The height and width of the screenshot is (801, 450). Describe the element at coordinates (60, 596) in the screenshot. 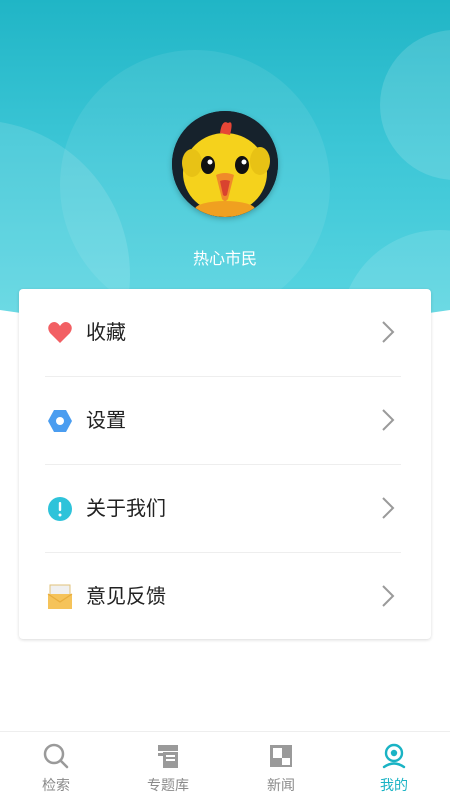

I see `envelope-icon` at that location.